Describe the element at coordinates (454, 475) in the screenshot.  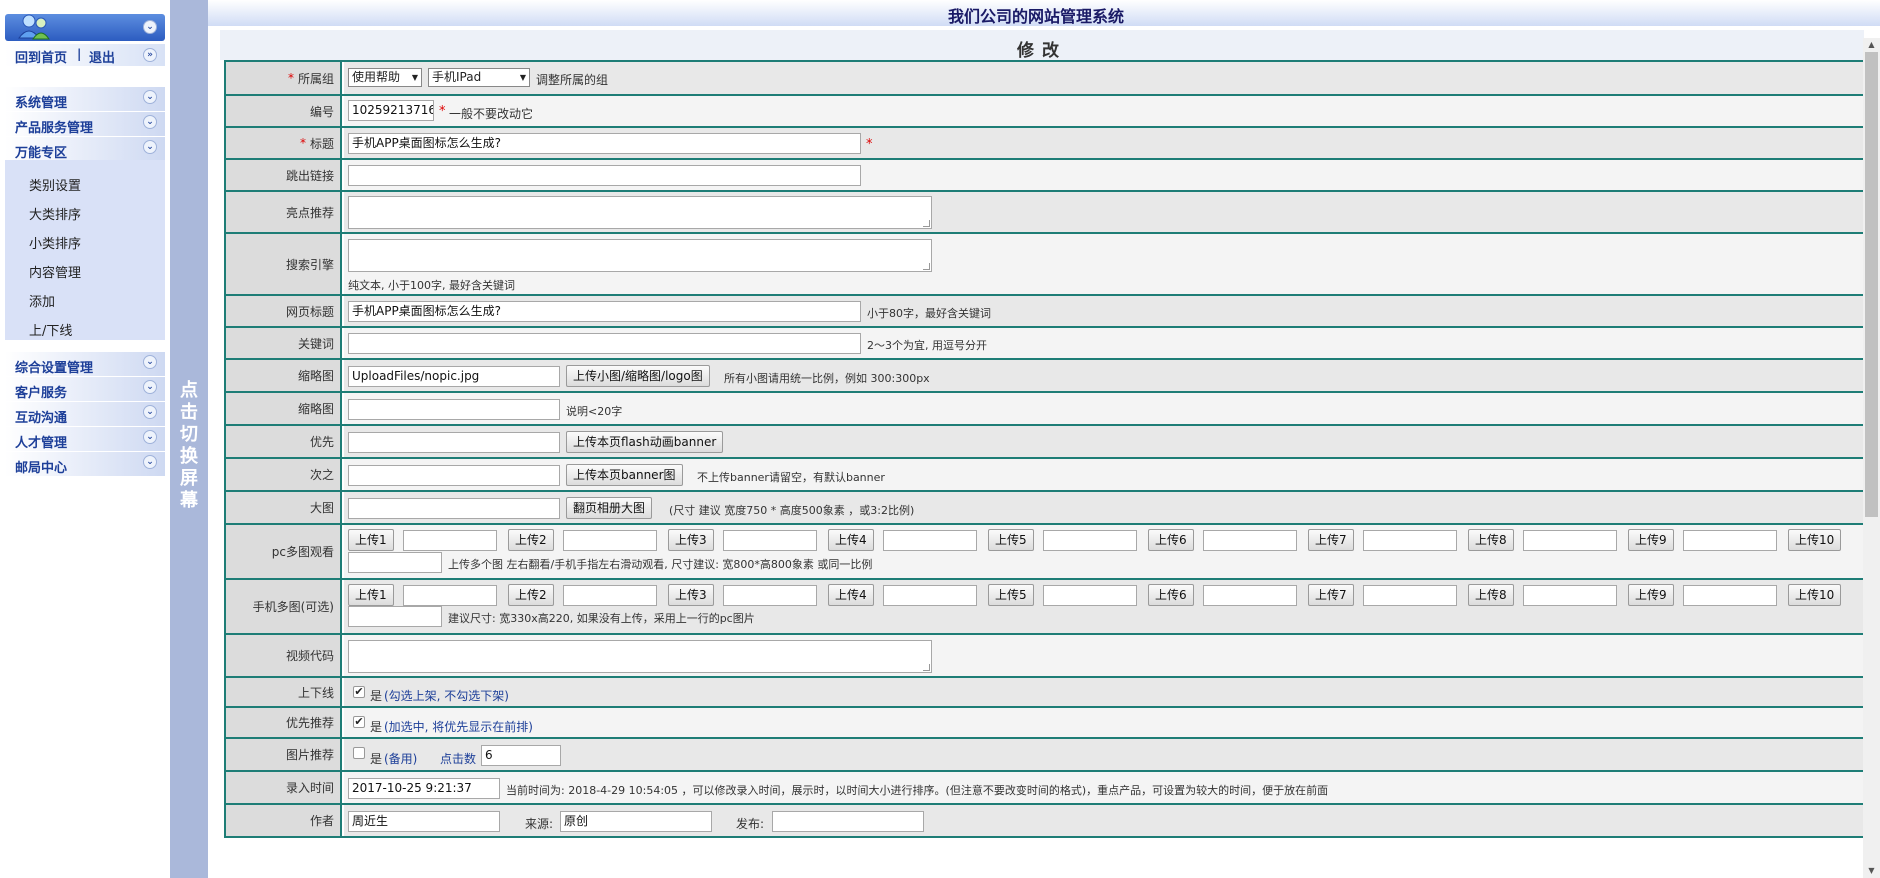
I see `banner-input` at that location.